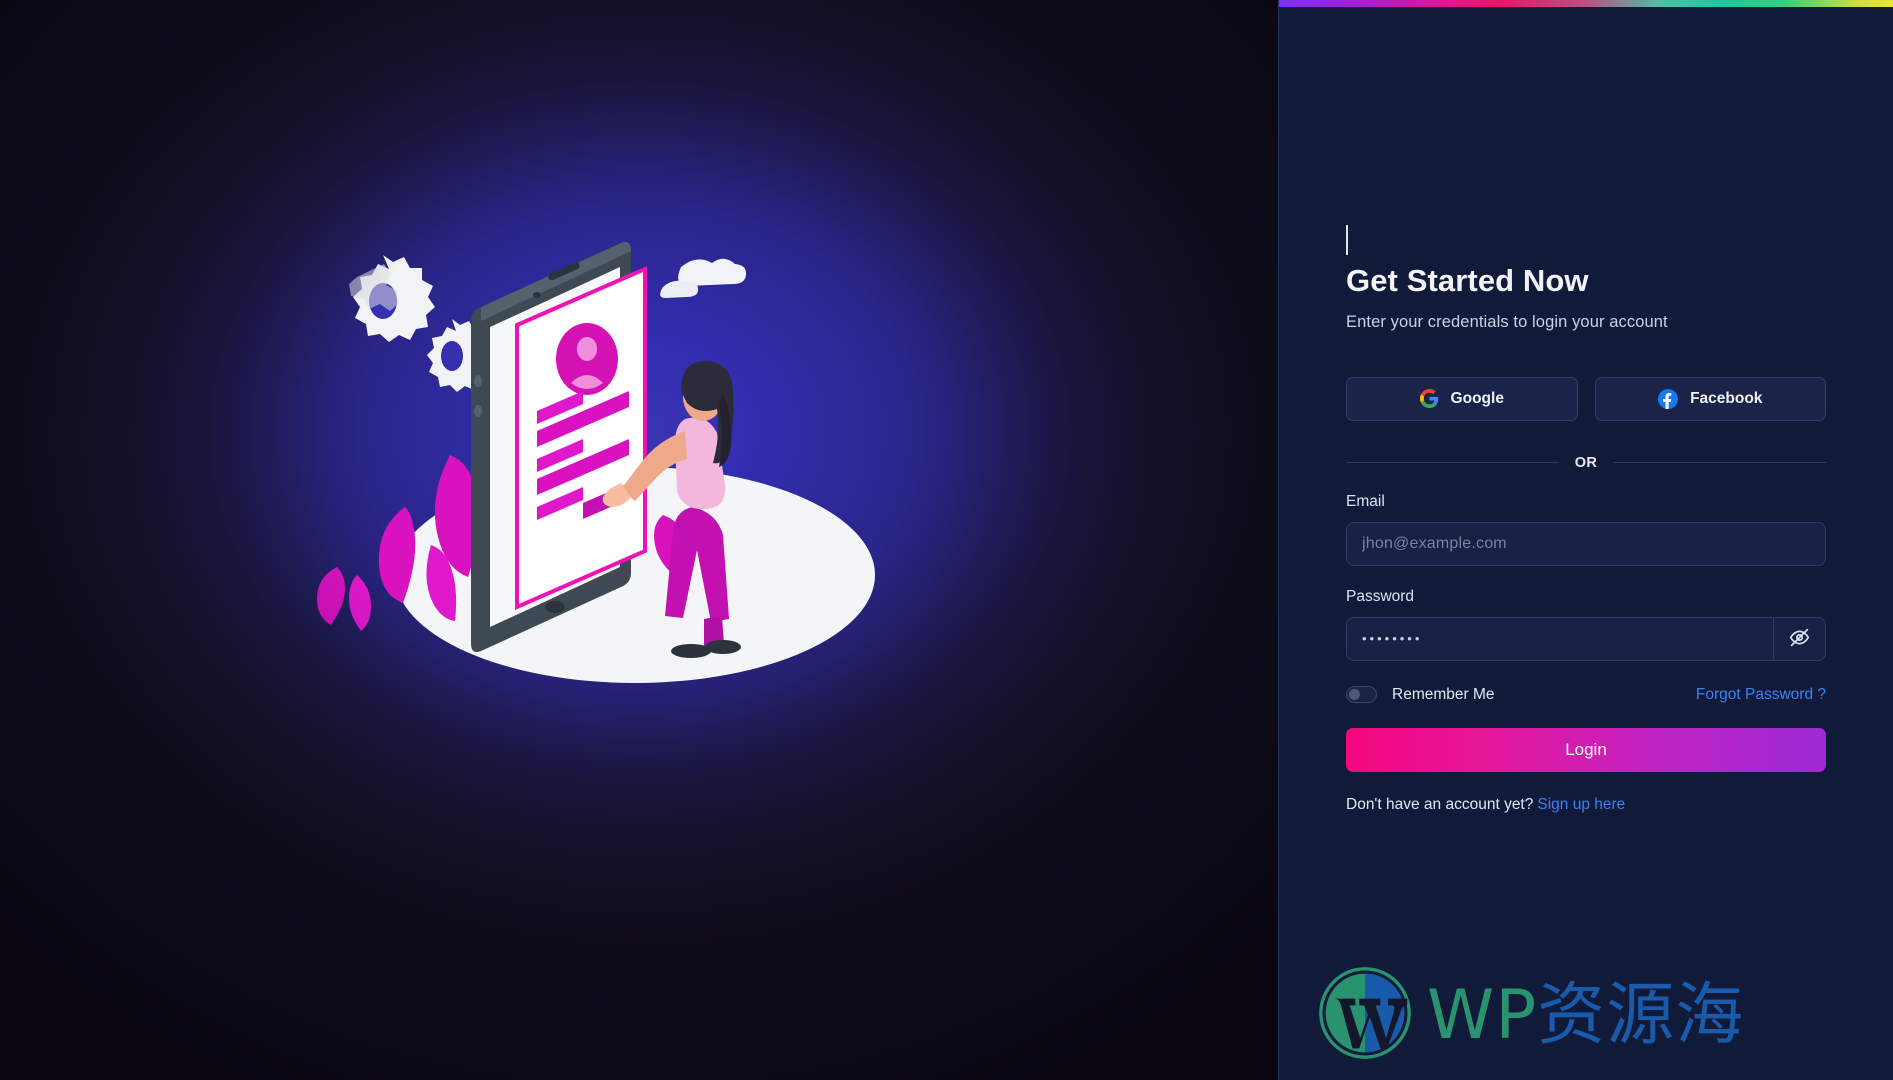 The width and height of the screenshot is (1893, 1080). Describe the element at coordinates (1467, 280) in the screenshot. I see `page-title: Get Started Now` at that location.